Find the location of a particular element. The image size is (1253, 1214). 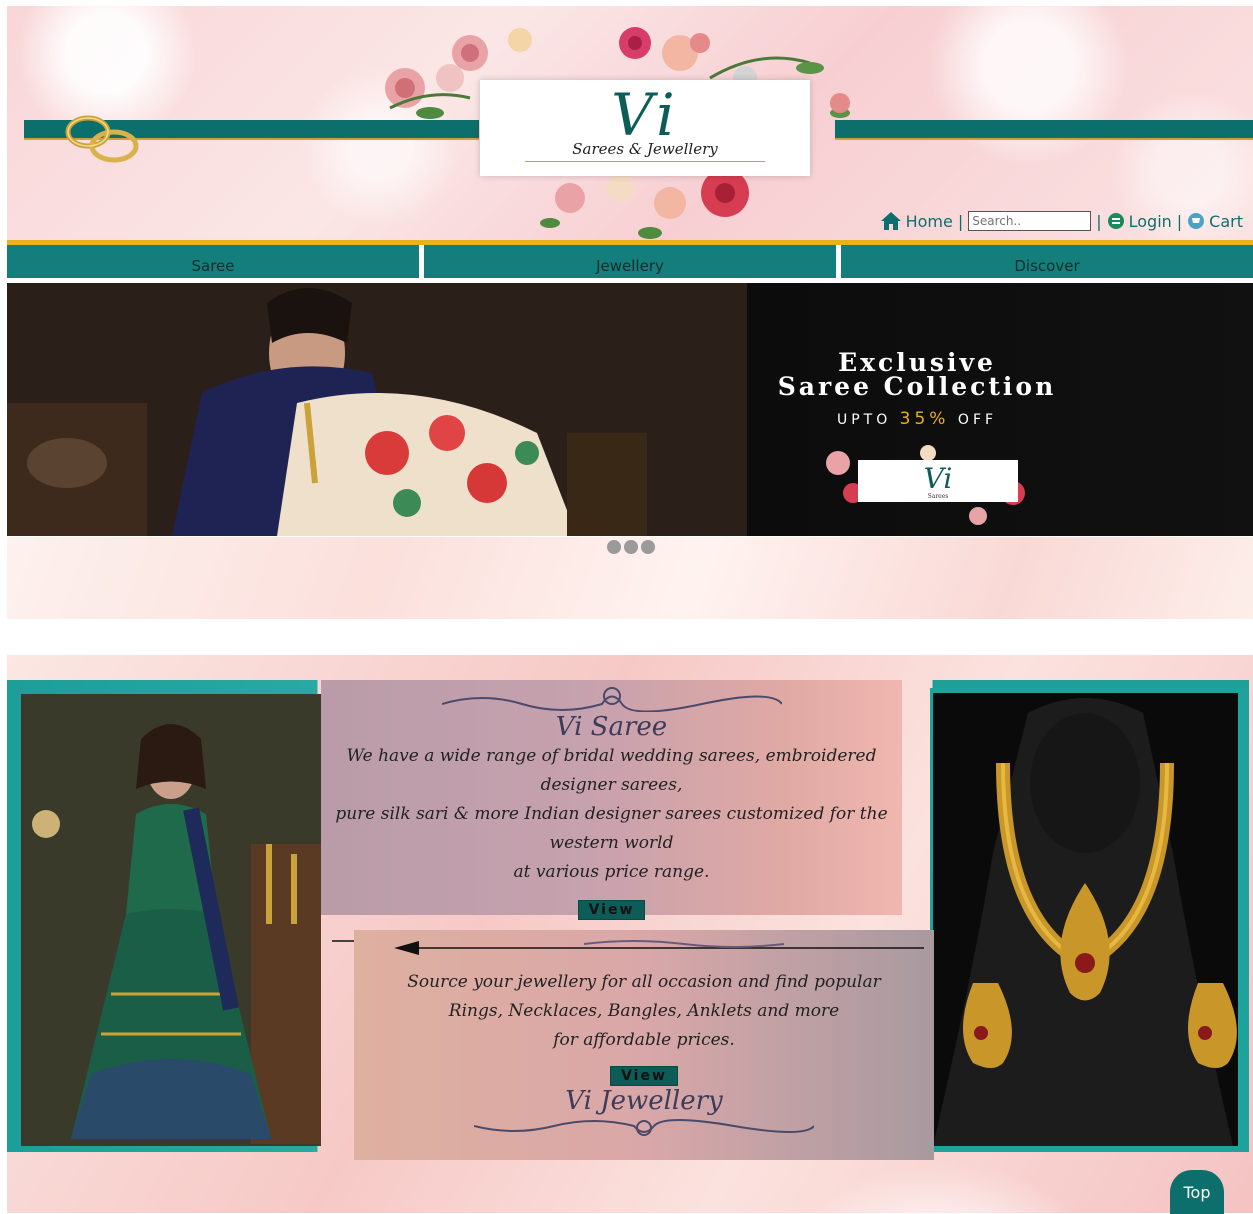

search-input is located at coordinates (1030, 221).